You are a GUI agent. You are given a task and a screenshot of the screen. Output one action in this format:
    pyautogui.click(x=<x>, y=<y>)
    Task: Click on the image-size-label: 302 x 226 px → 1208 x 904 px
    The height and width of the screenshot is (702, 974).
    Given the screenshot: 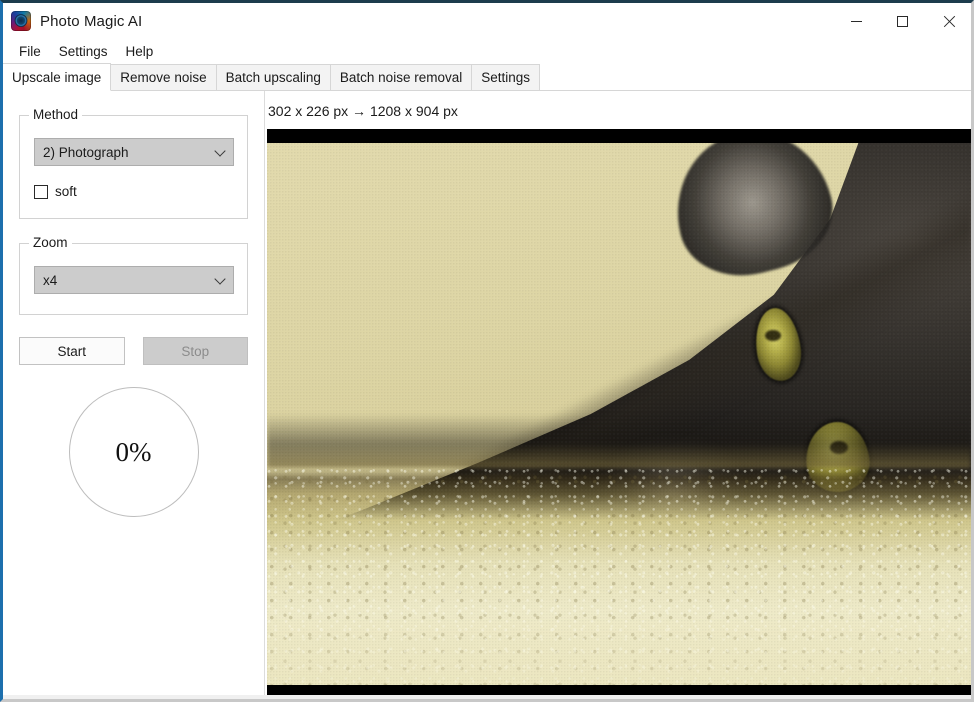 What is the action you would take?
    pyautogui.click(x=363, y=111)
    